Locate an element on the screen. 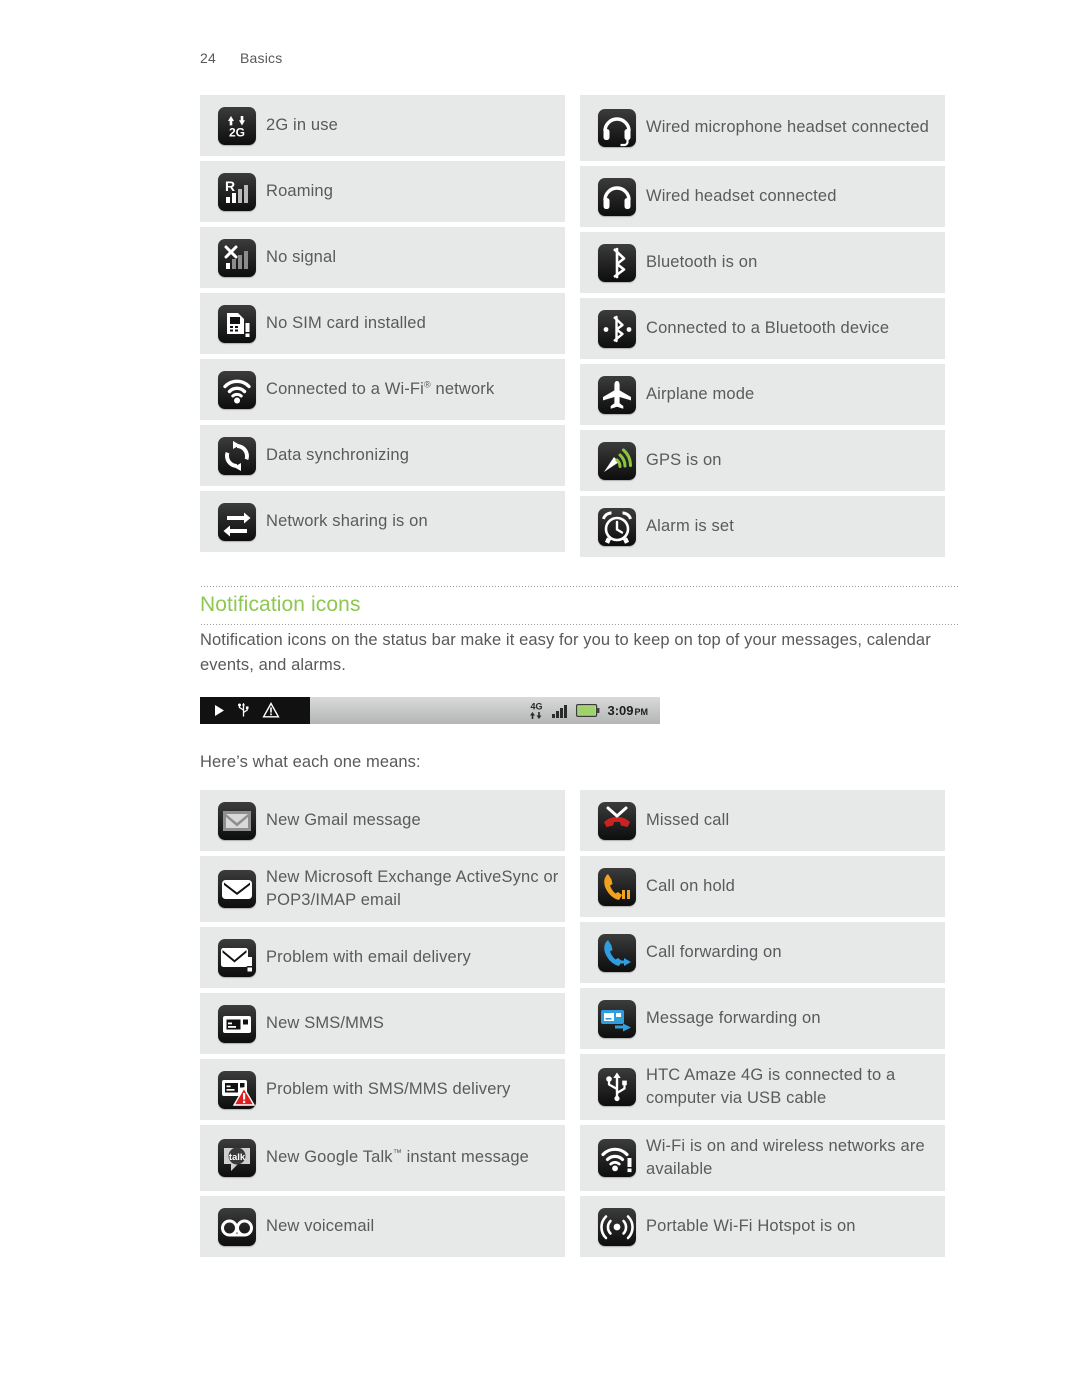  table-row: New voicemail is located at coordinates (382, 1226).